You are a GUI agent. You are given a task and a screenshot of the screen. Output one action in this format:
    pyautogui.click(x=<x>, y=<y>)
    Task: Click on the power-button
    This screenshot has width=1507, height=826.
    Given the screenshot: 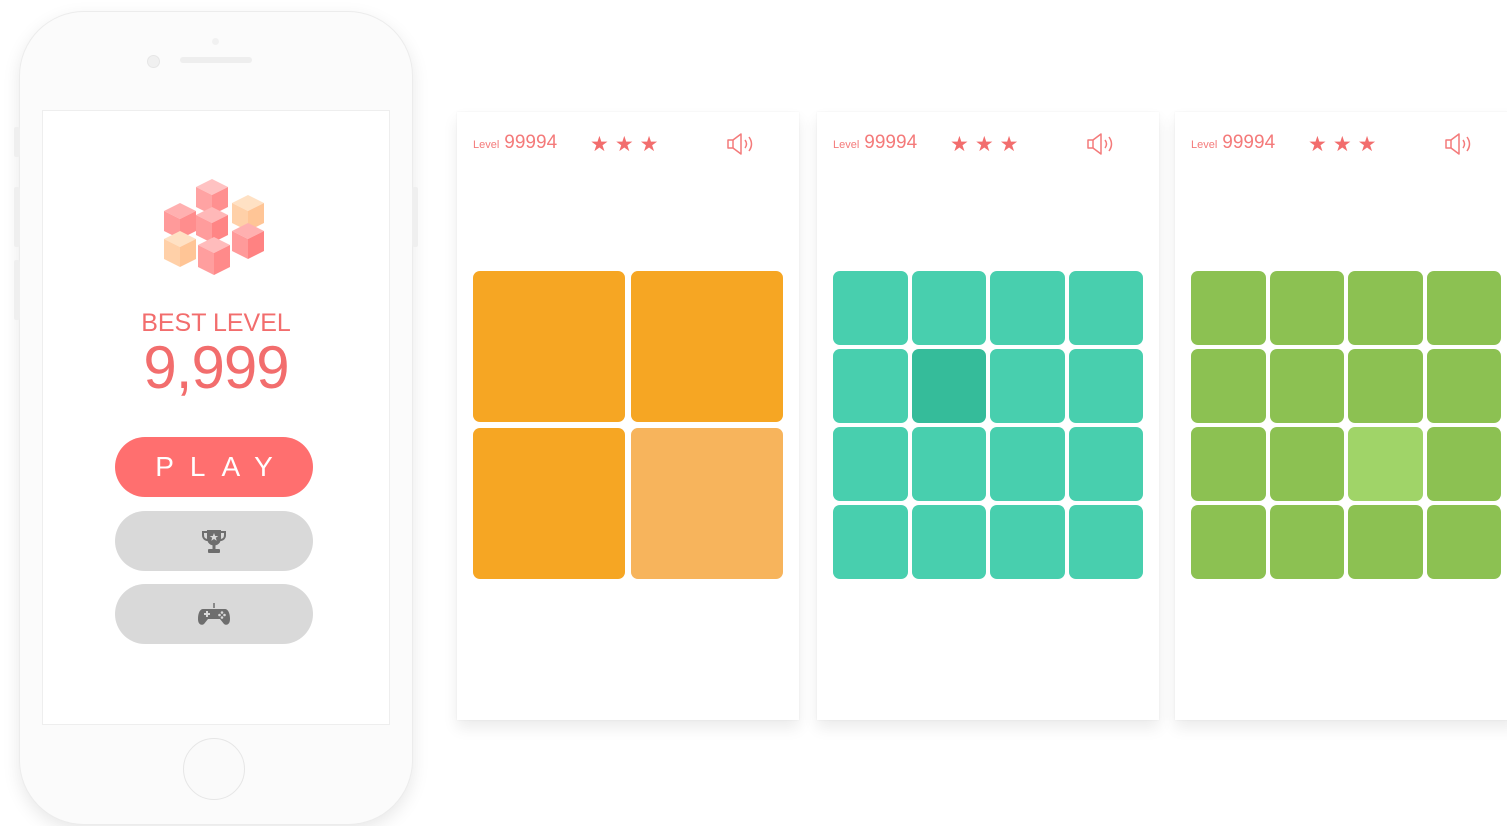 What is the action you would take?
    pyautogui.click(x=415, y=217)
    